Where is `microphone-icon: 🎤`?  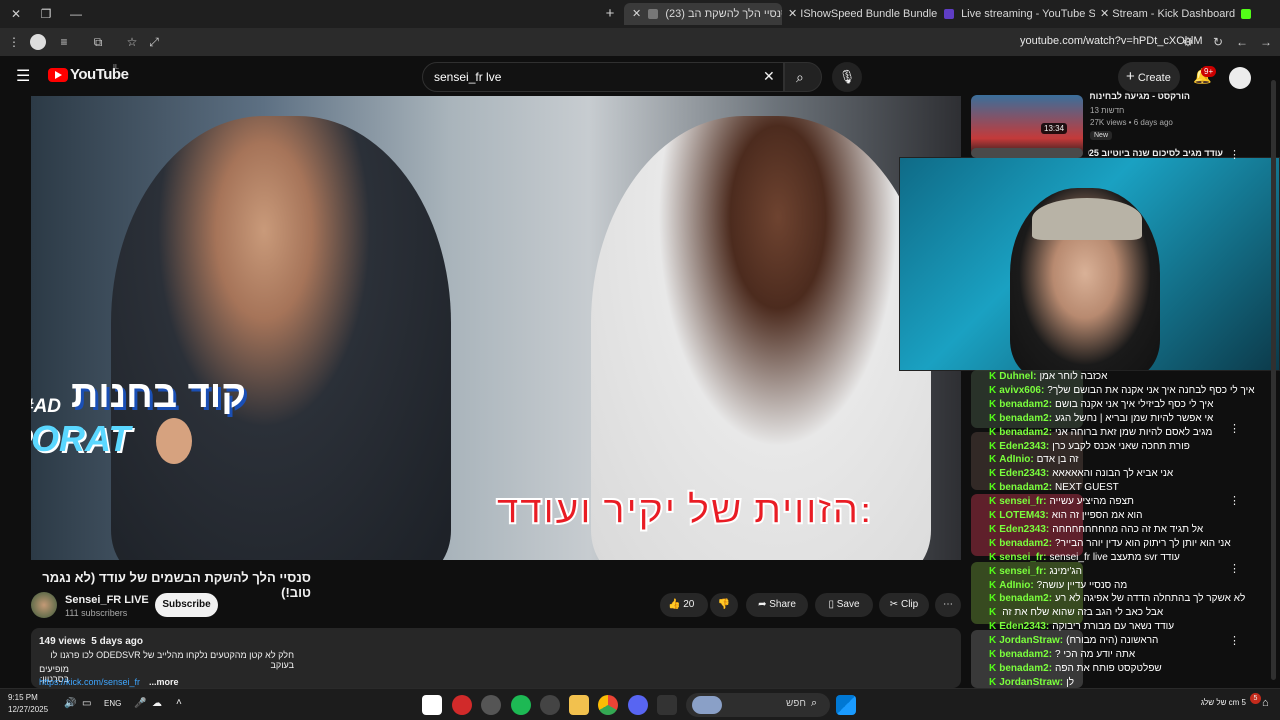
microphone-icon: 🎤 is located at coordinates (140, 703).